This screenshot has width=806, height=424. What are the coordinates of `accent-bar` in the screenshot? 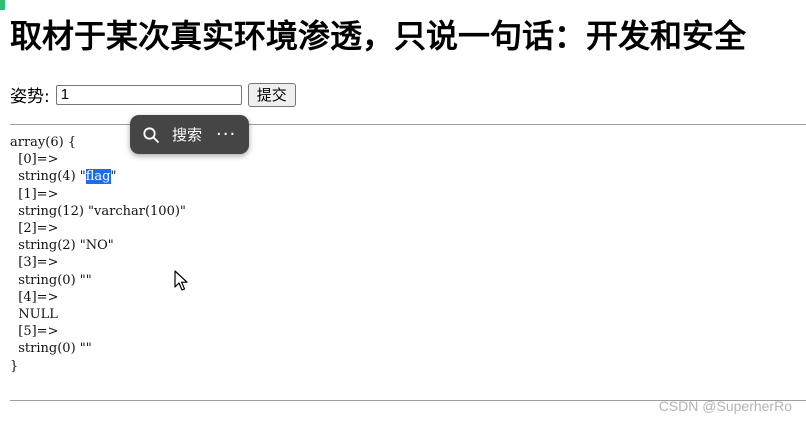 It's located at (2, 5).